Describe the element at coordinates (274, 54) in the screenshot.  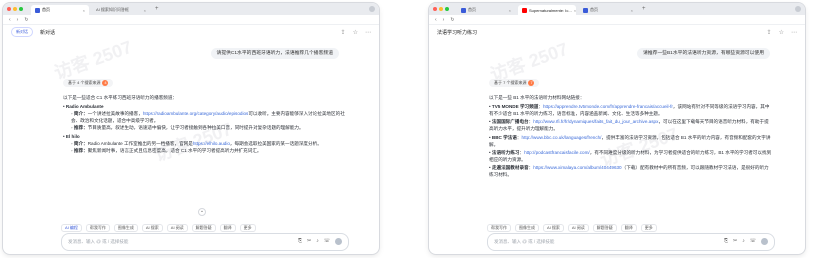
I see `user-message: 请提供C1水平的西班牙语听力，法语推荐几个播客频道` at that location.